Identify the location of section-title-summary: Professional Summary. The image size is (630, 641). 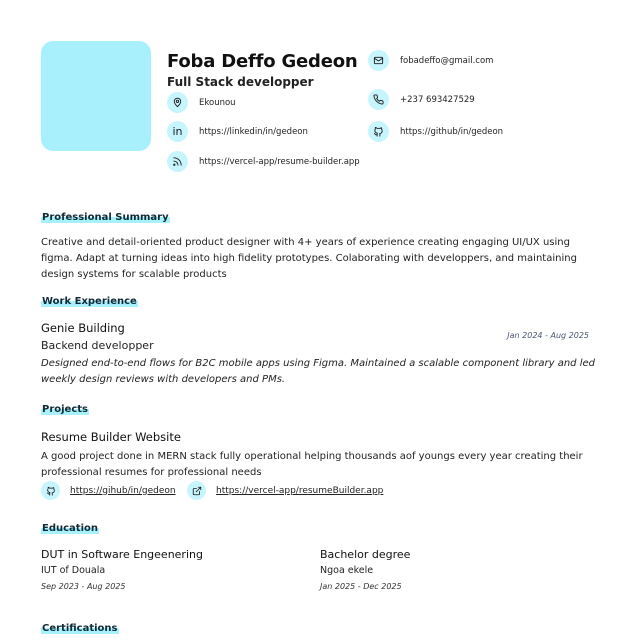
(105, 217).